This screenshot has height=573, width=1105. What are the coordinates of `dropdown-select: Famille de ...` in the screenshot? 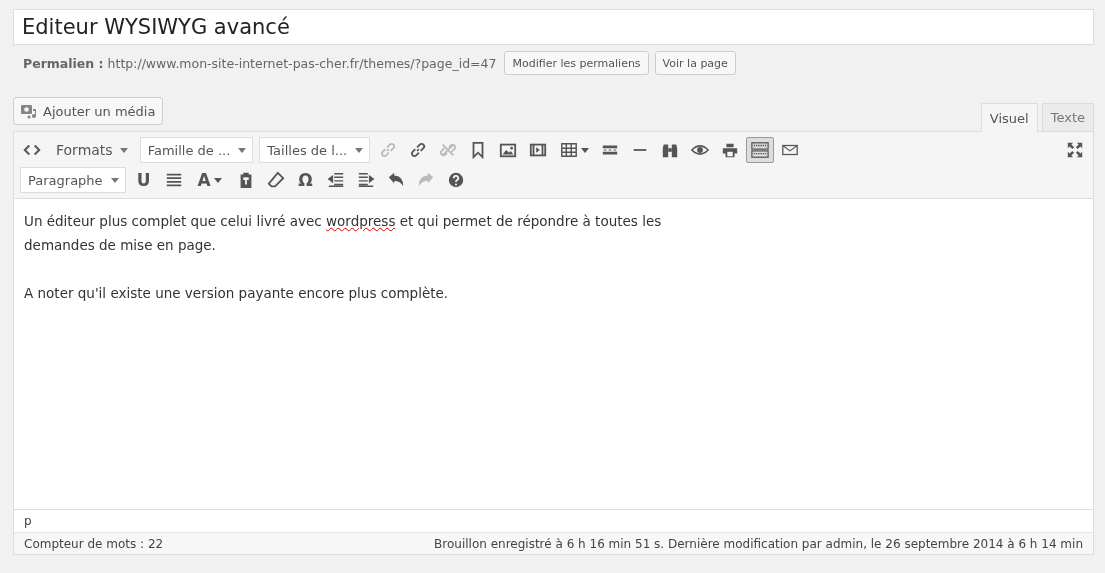 It's located at (196, 150).